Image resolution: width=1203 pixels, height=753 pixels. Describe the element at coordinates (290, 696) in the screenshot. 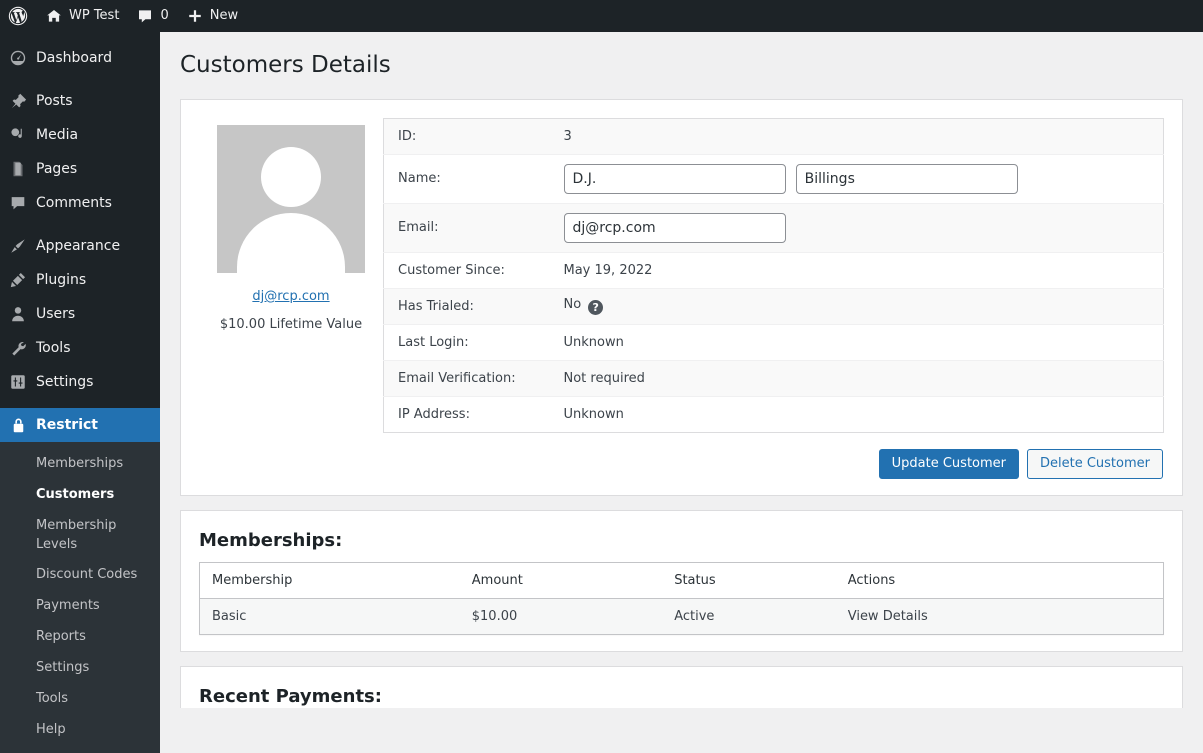

I see `recent-payments-heading: Recent Payments:` at that location.